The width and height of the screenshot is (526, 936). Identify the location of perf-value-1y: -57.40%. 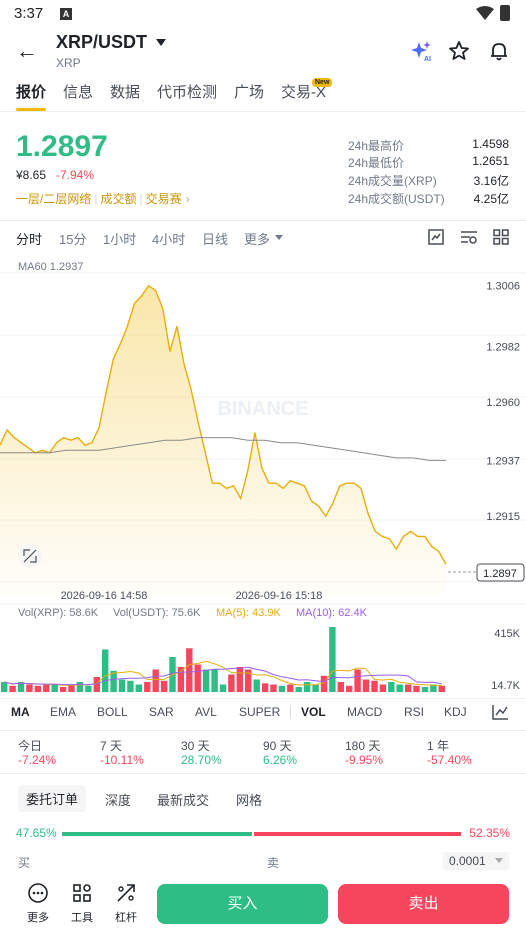
(449, 760).